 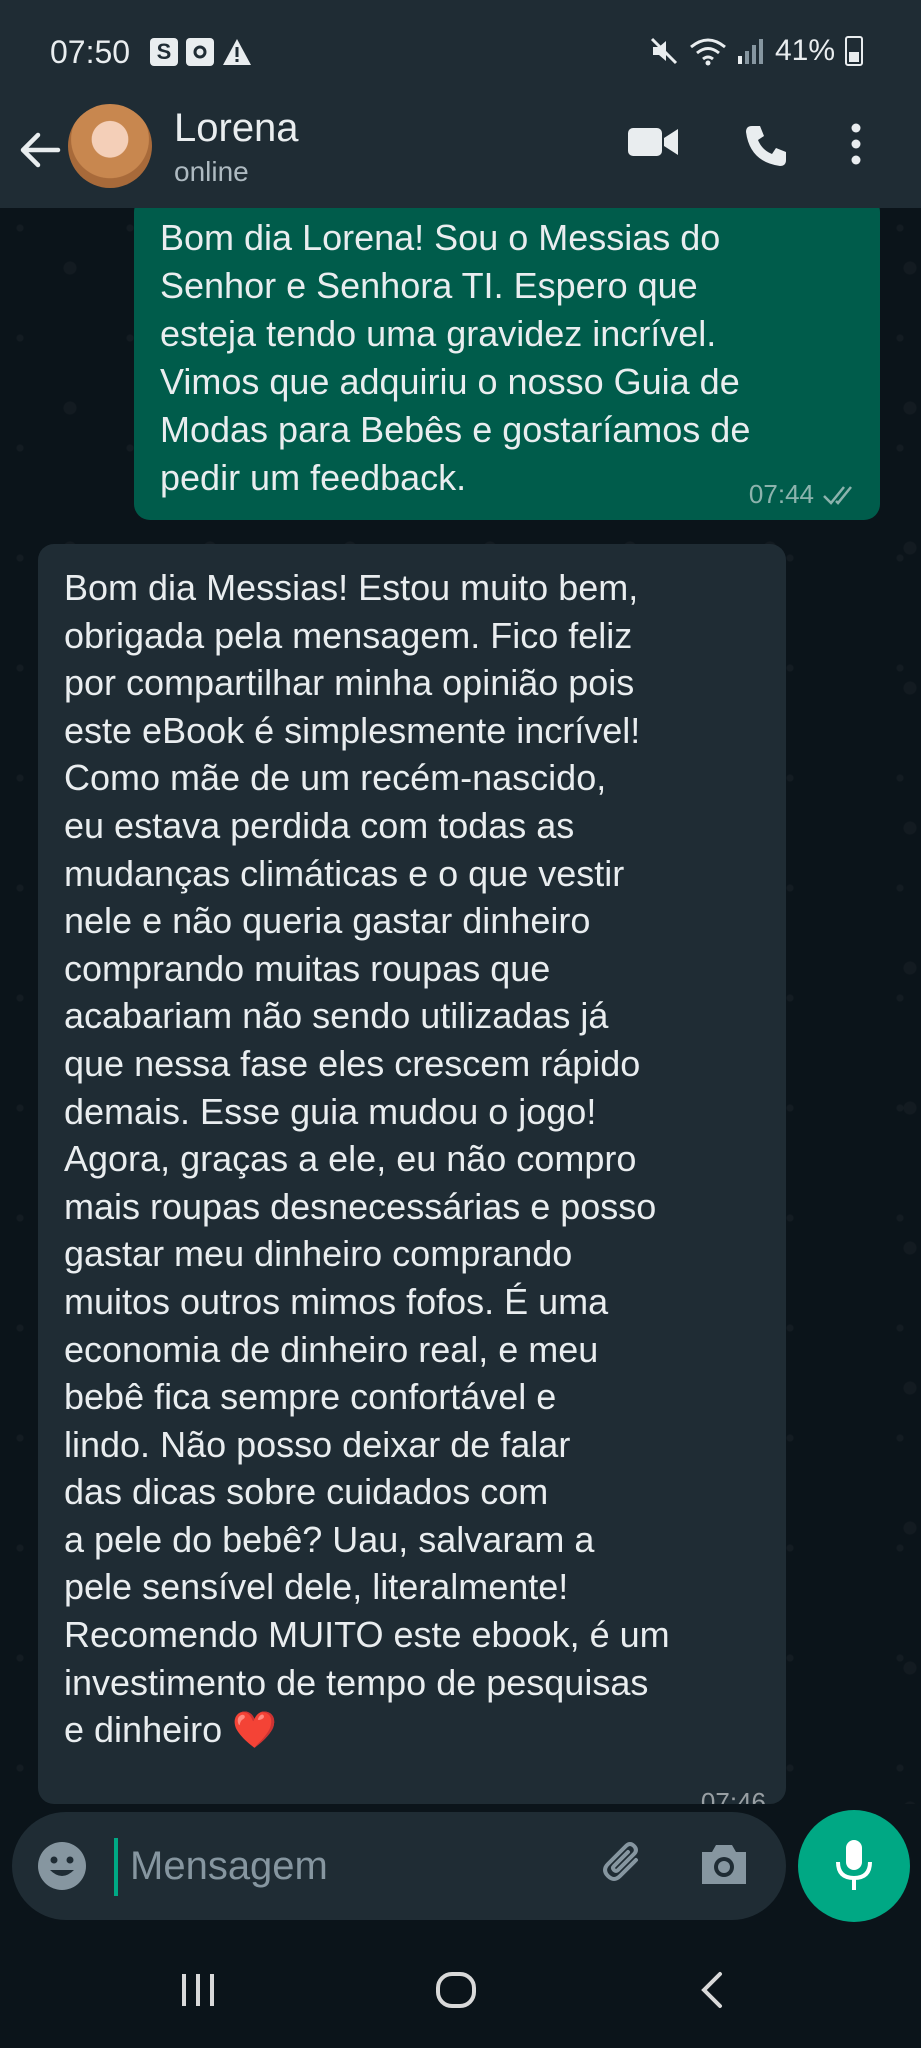 What do you see at coordinates (766, 146) in the screenshot?
I see `phone-icon` at bounding box center [766, 146].